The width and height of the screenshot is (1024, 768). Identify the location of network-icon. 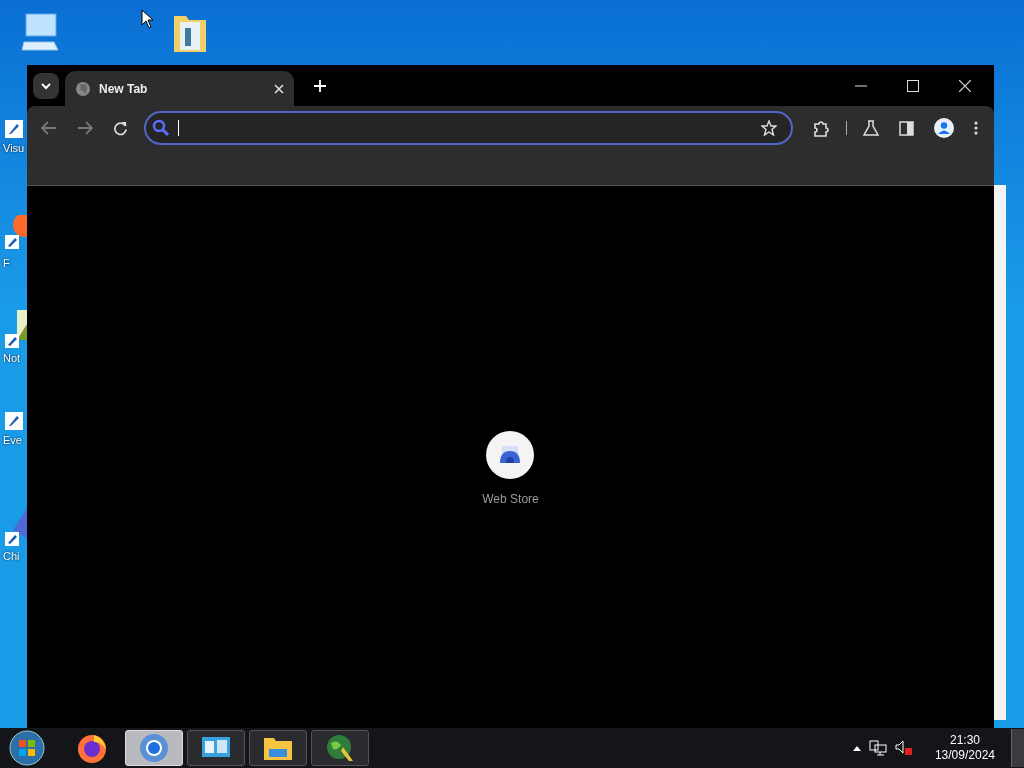
(877, 748).